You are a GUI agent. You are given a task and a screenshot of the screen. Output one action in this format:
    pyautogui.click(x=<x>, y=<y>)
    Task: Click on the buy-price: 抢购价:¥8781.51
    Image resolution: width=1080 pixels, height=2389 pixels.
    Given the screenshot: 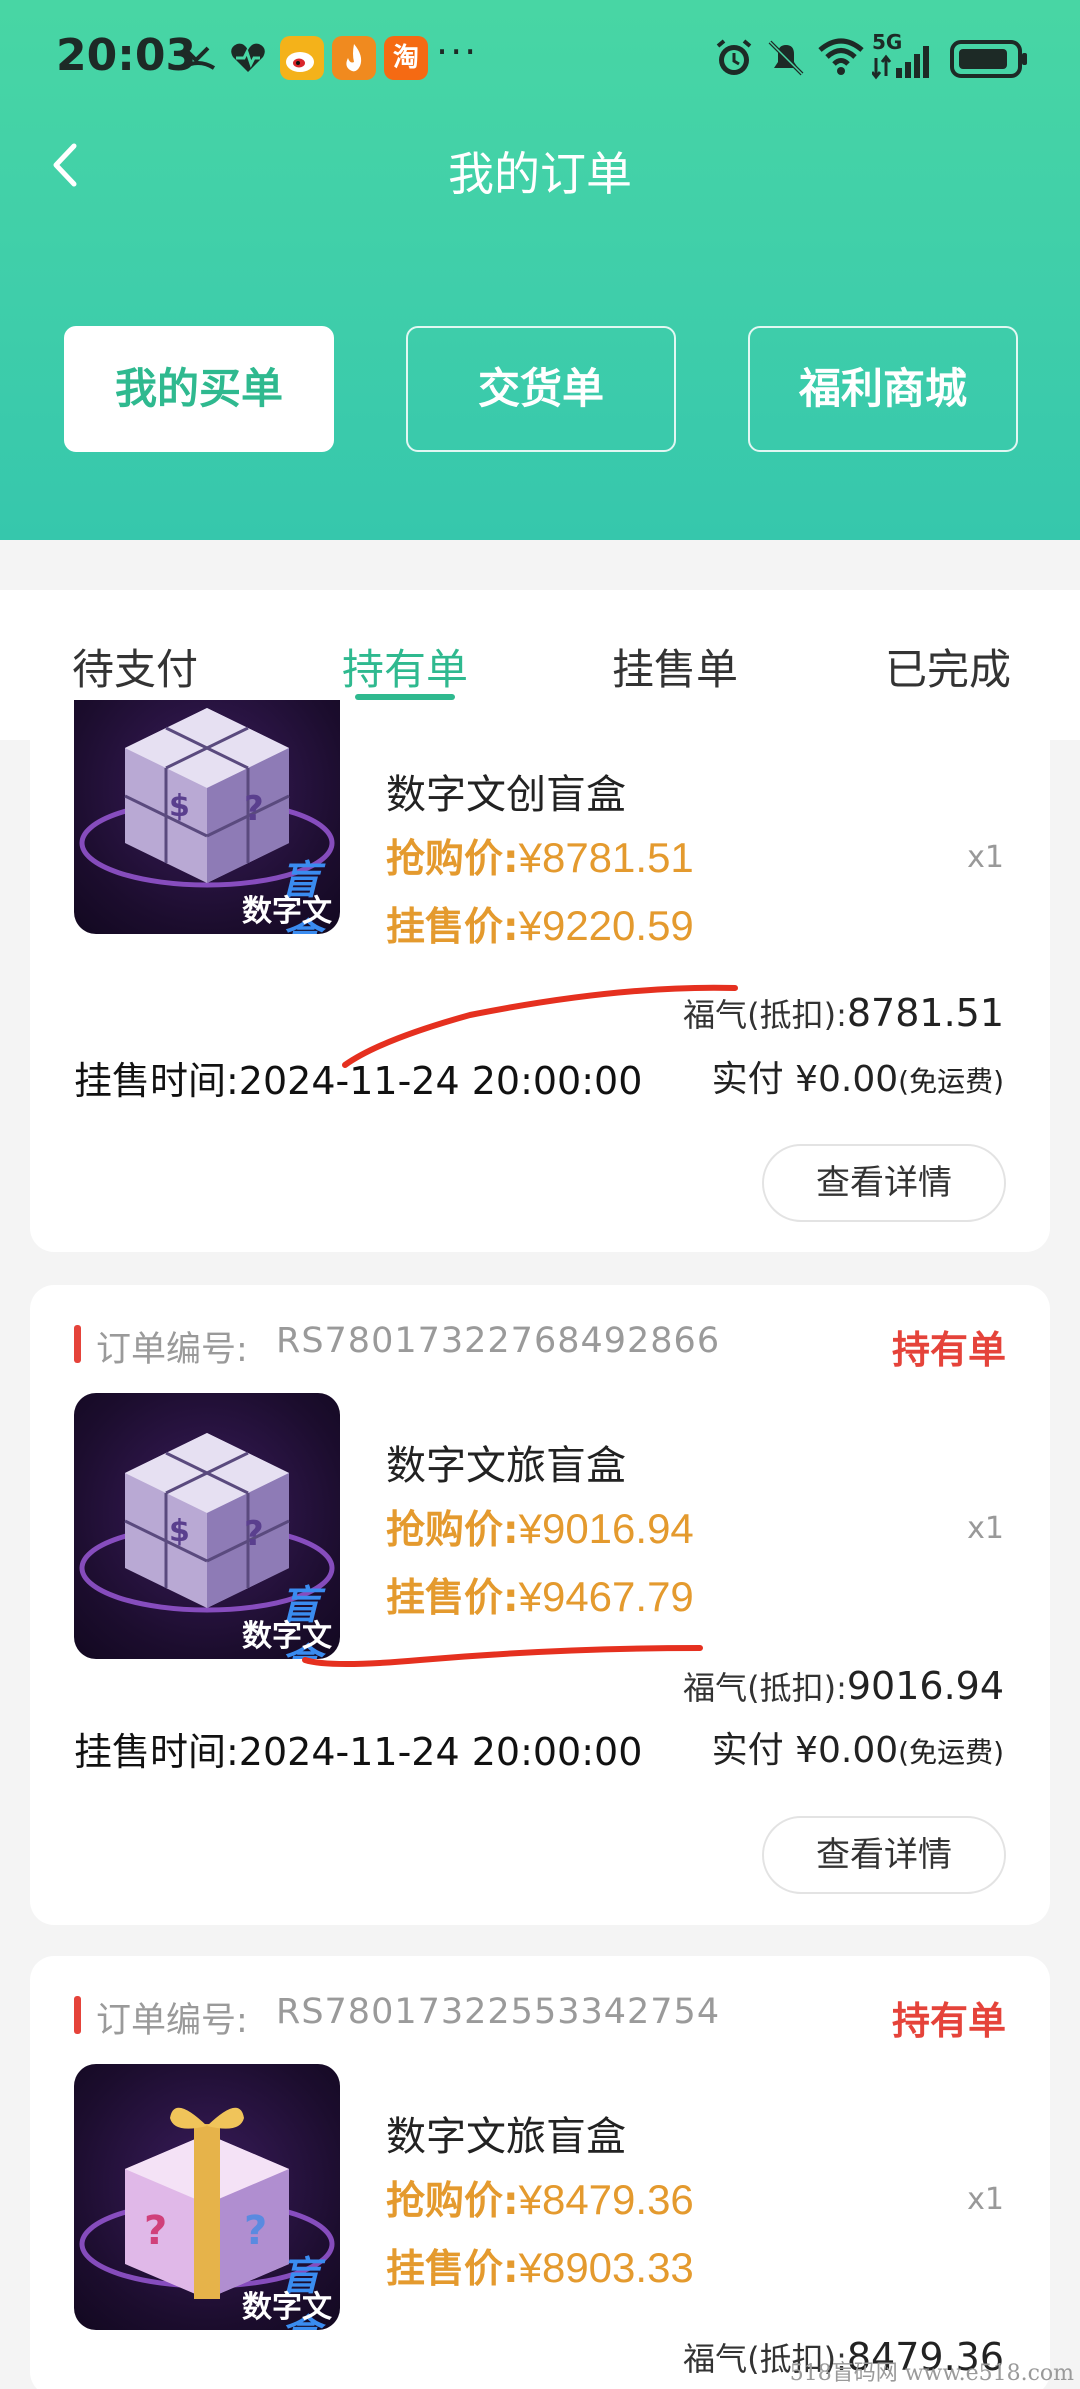 What is the action you would take?
    pyautogui.click(x=540, y=856)
    